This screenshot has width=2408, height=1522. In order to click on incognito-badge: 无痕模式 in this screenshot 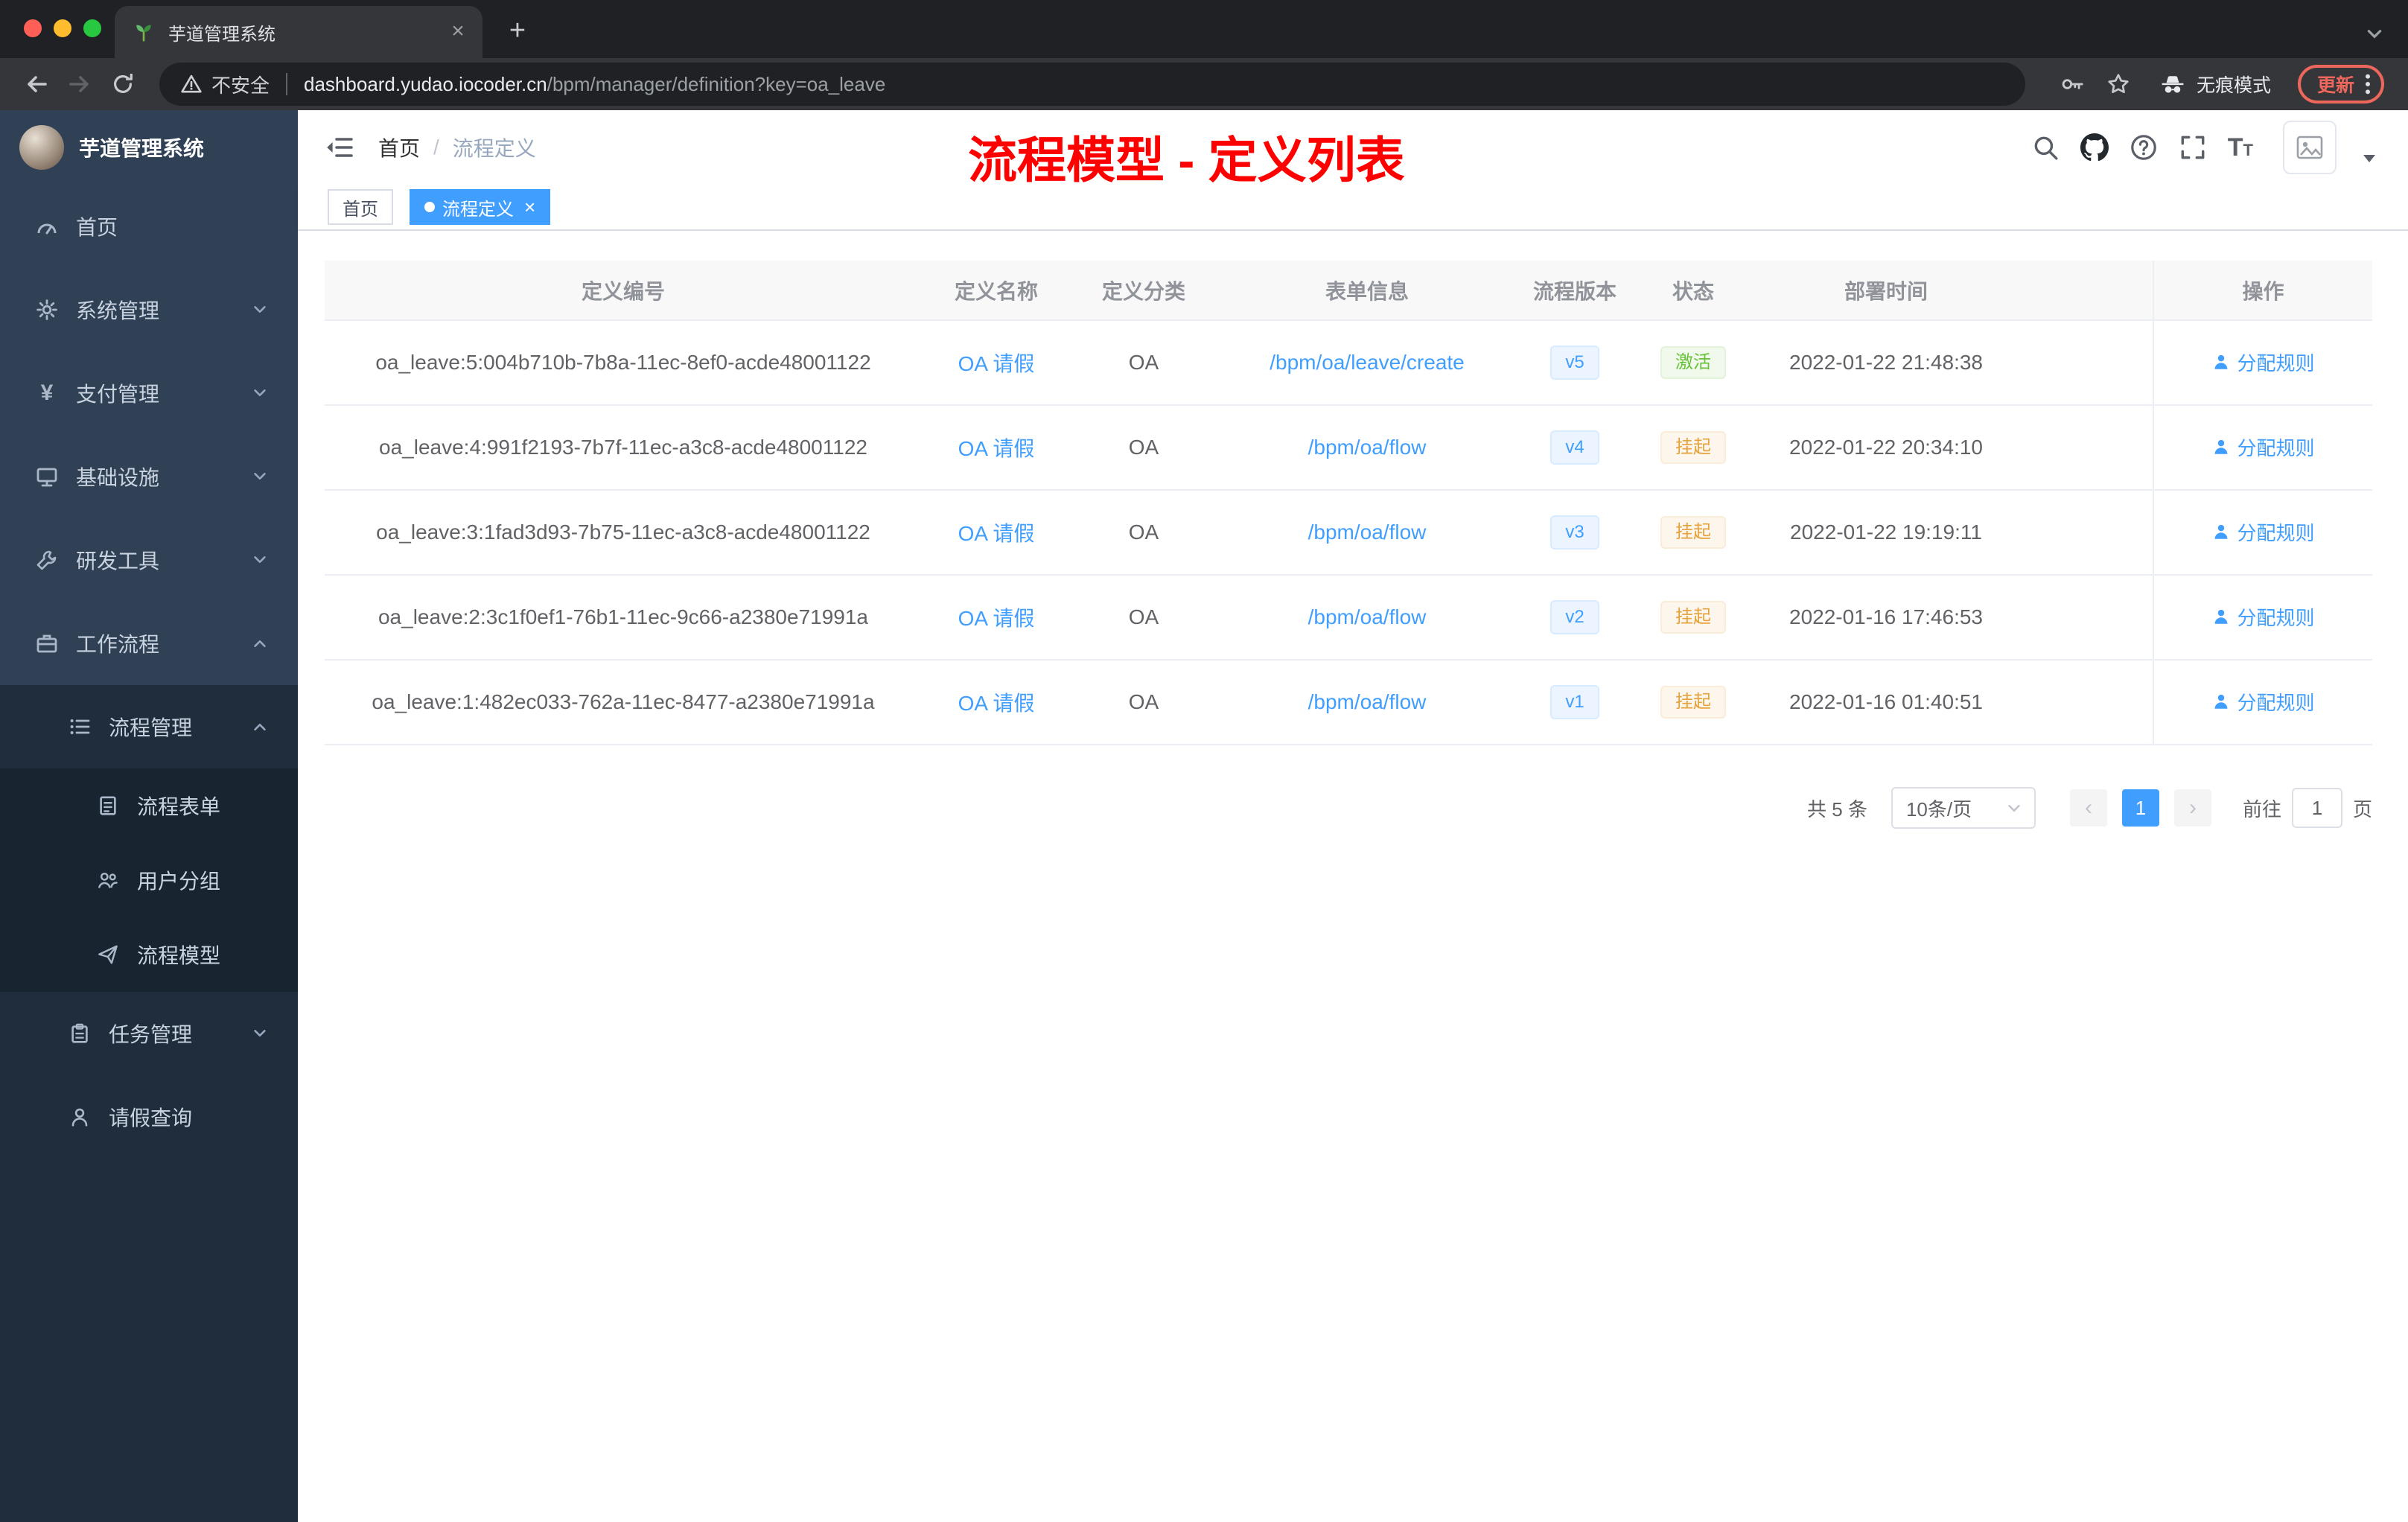, I will do `click(2215, 84)`.